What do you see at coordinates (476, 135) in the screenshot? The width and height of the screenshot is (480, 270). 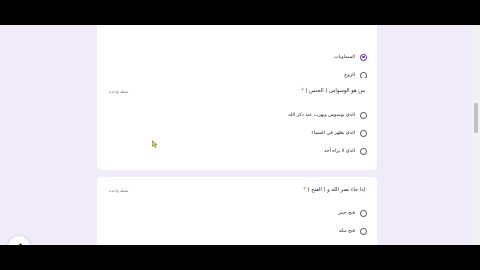 I see `scrollbar` at bounding box center [476, 135].